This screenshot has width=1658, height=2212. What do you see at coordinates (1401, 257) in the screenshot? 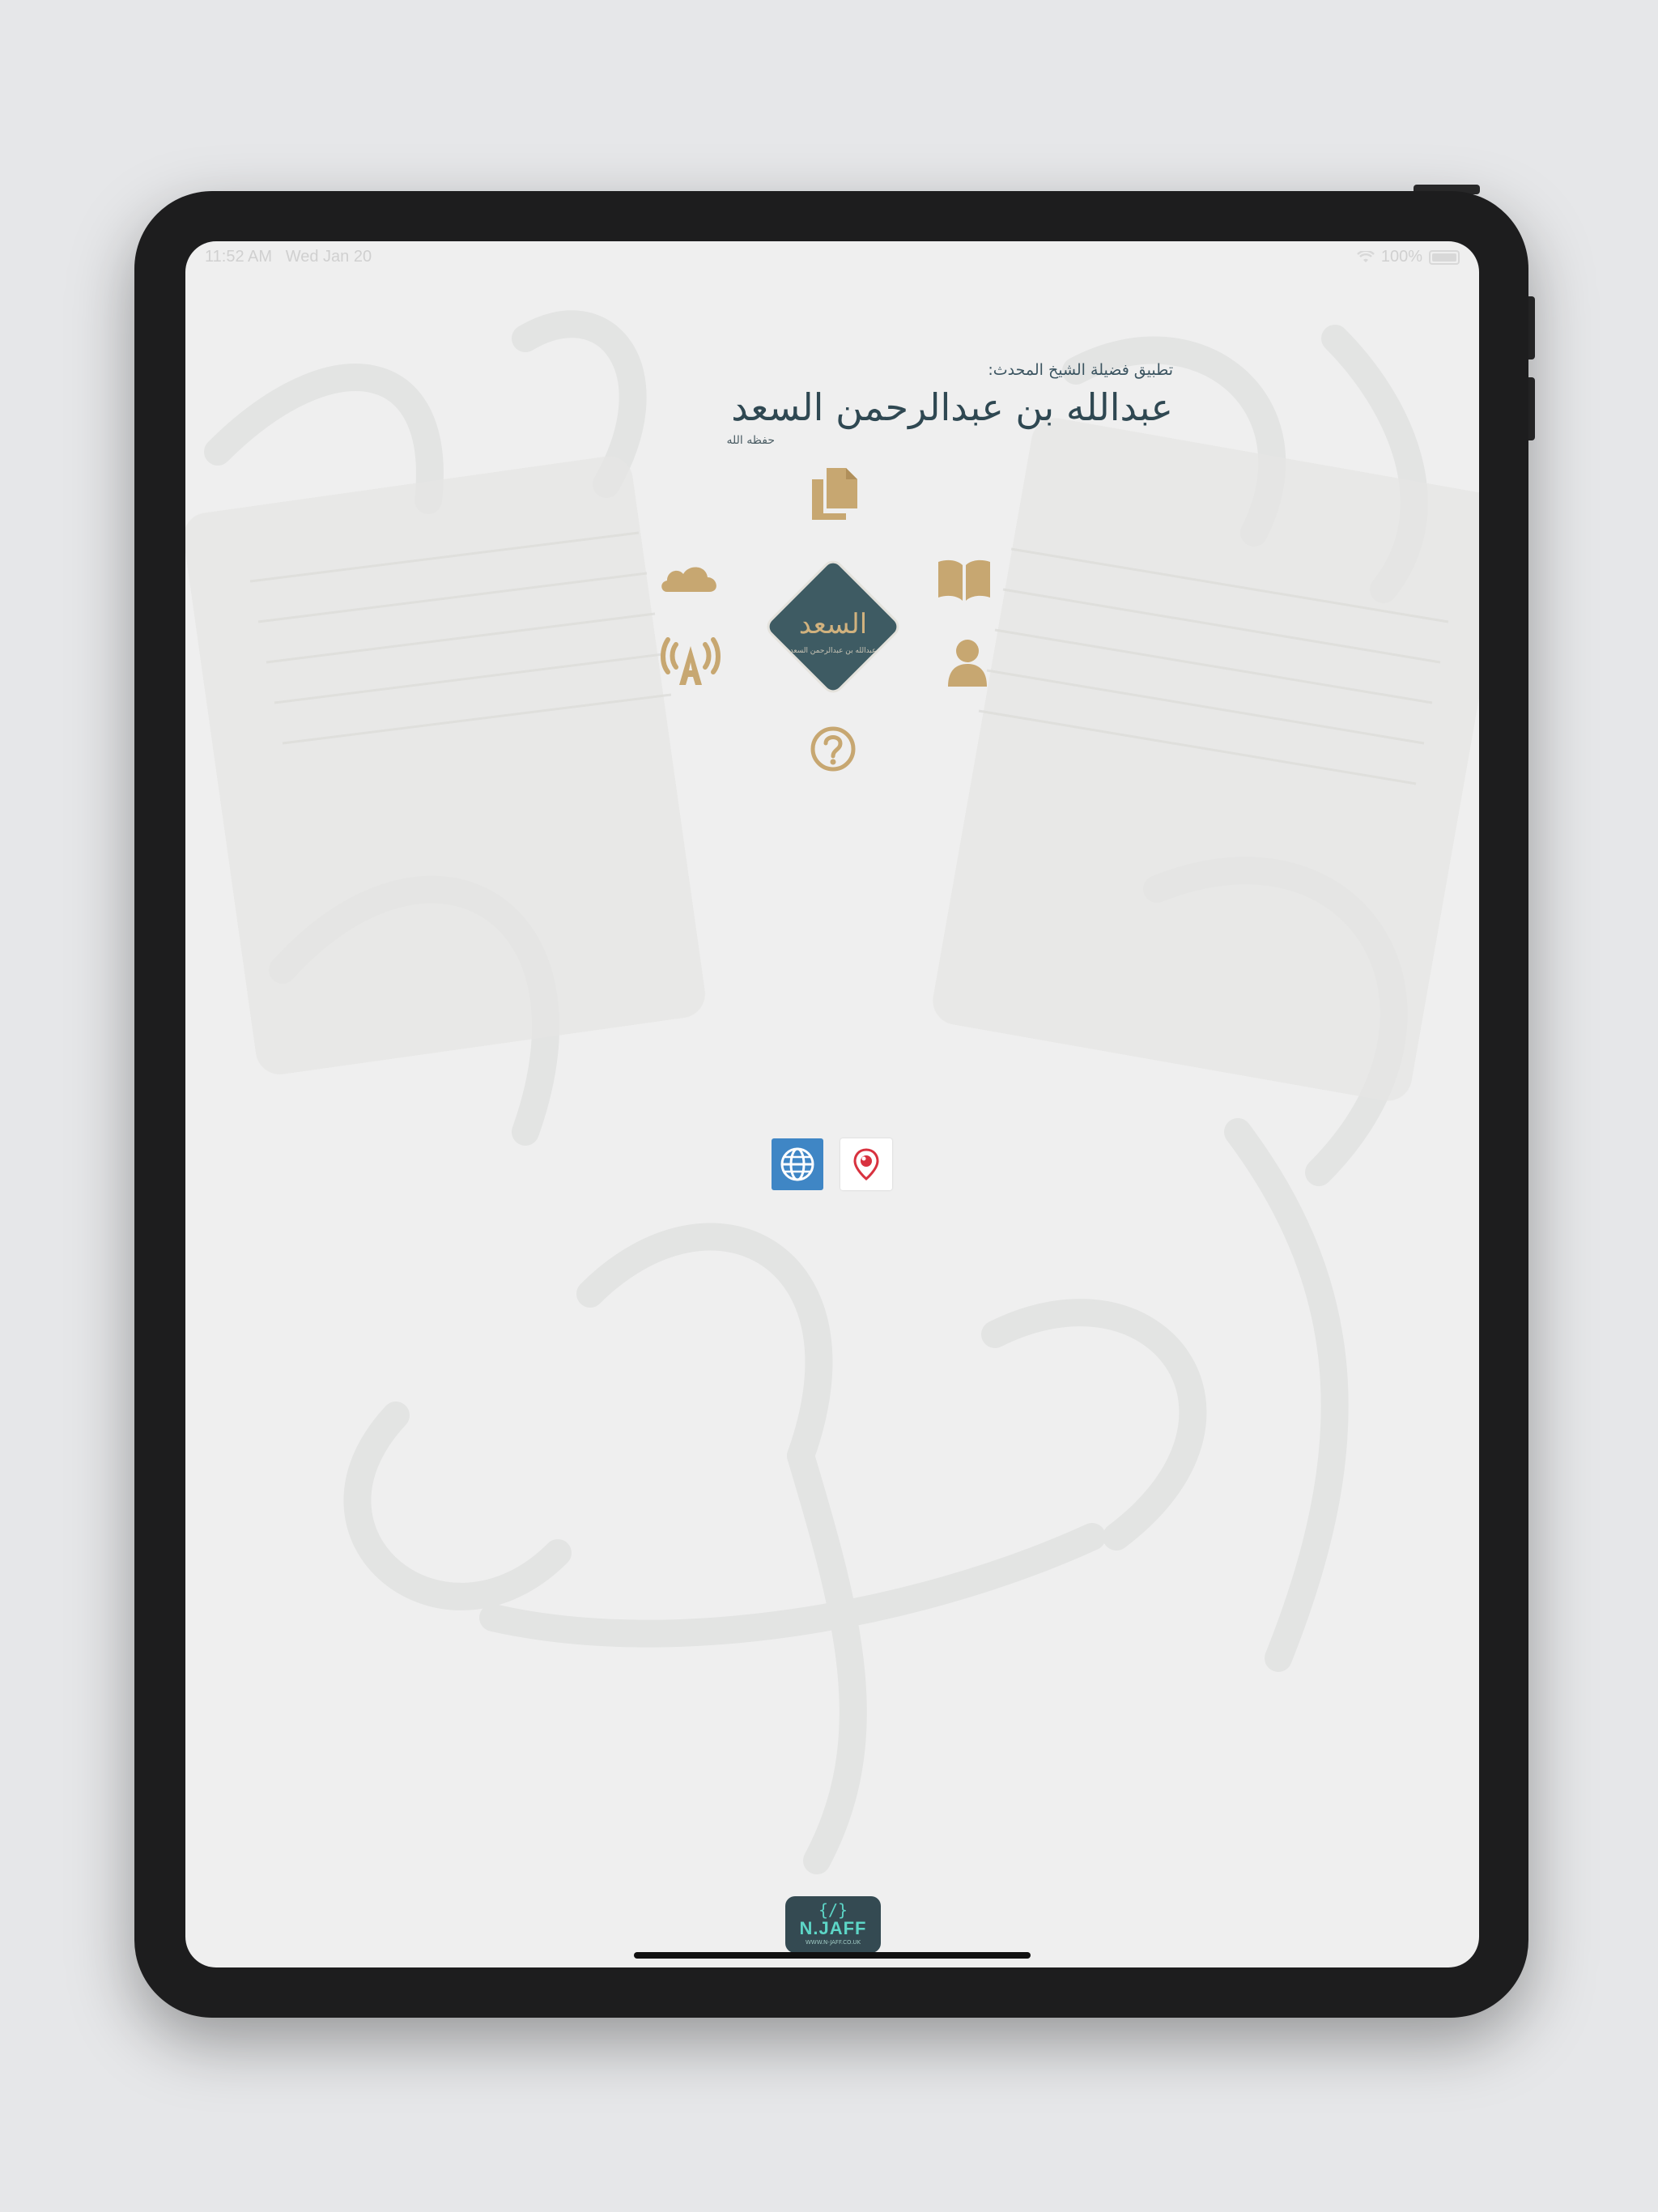
I see `battery-percent: 100%` at bounding box center [1401, 257].